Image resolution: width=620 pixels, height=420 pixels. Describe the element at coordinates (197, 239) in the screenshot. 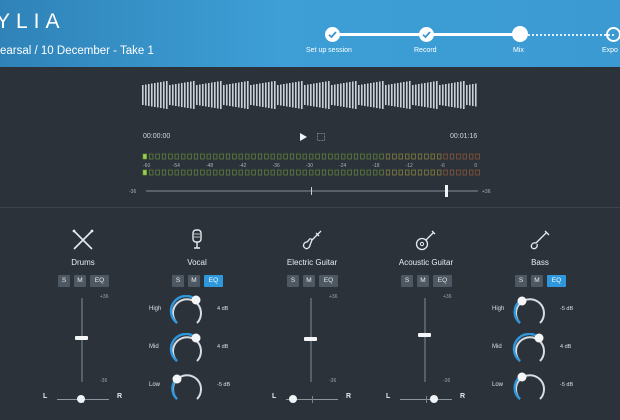

I see `microphone-icon` at that location.